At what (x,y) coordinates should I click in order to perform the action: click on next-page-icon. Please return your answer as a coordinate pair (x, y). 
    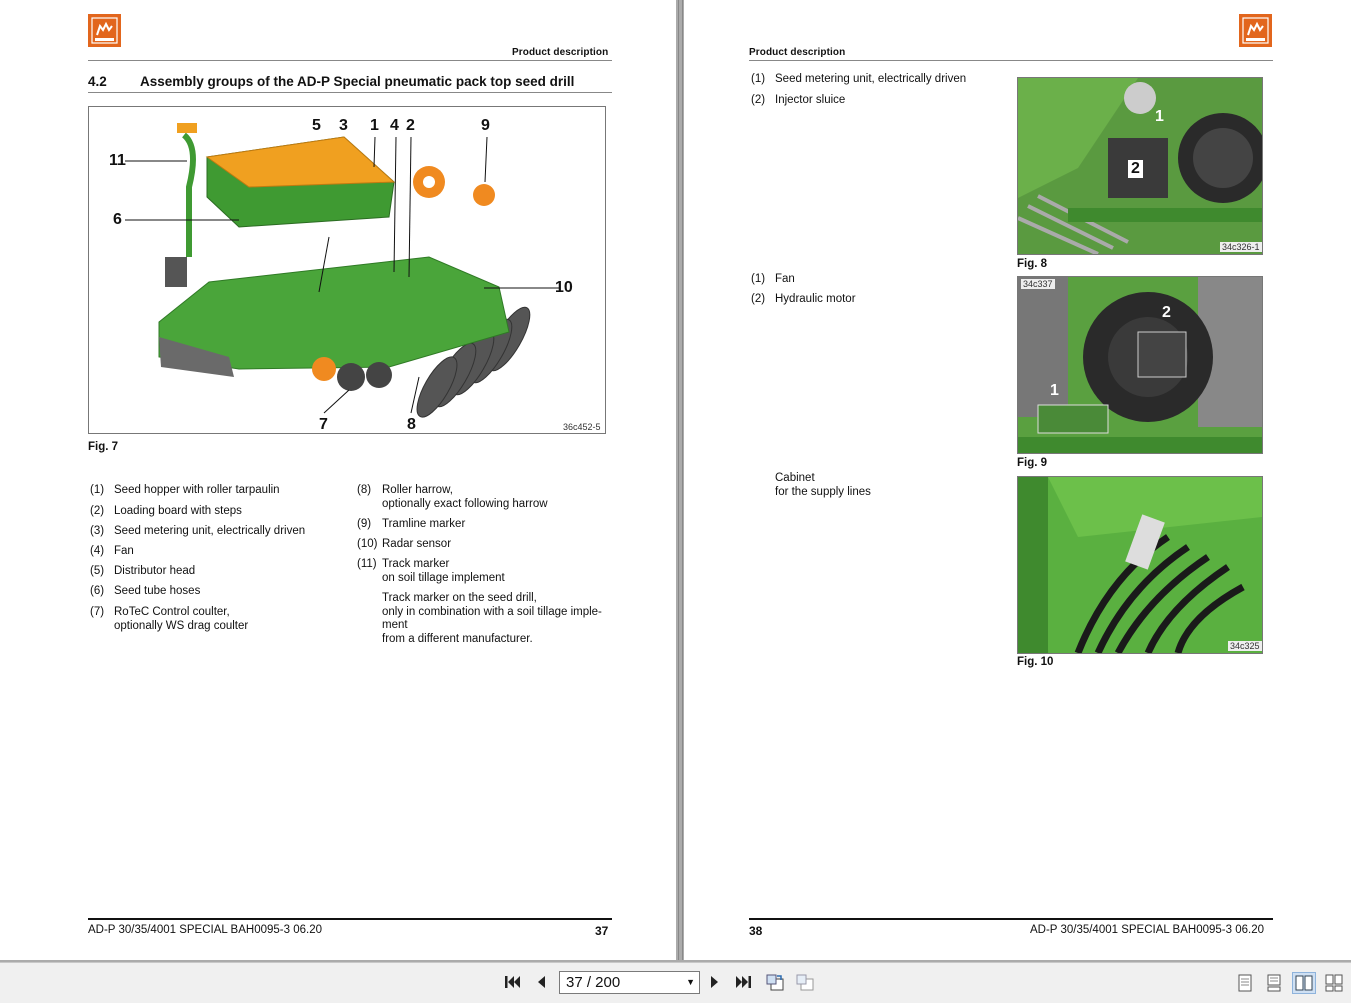
    Looking at the image, I should click on (715, 982).